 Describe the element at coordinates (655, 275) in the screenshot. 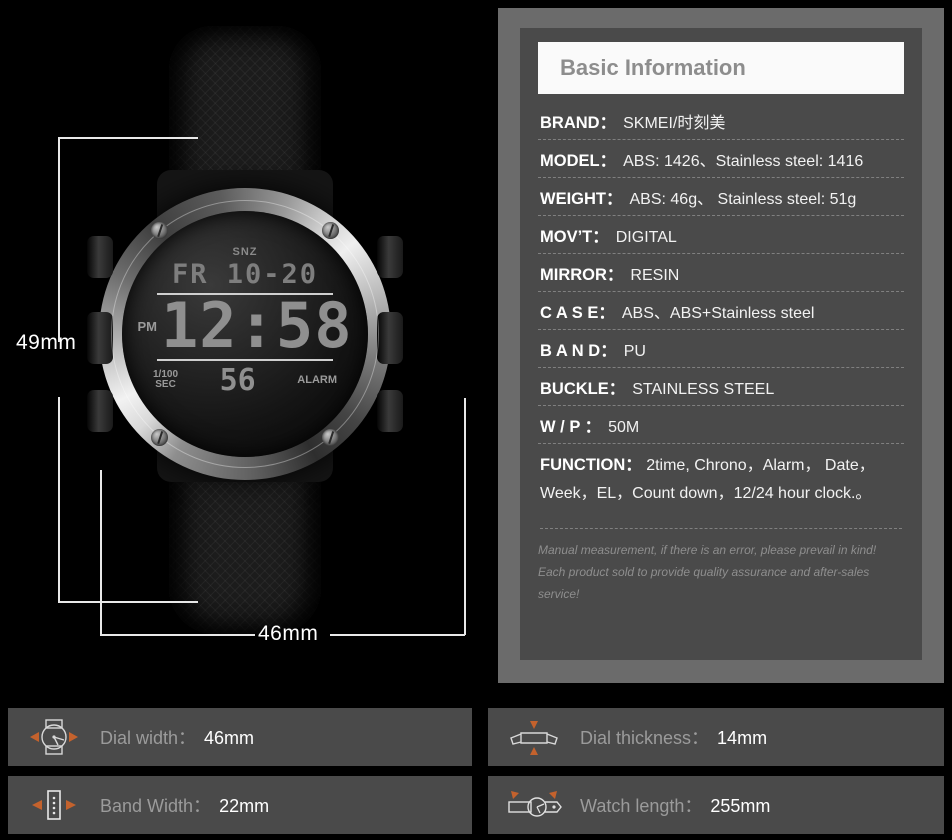

I see `spec-value: RESIN` at that location.